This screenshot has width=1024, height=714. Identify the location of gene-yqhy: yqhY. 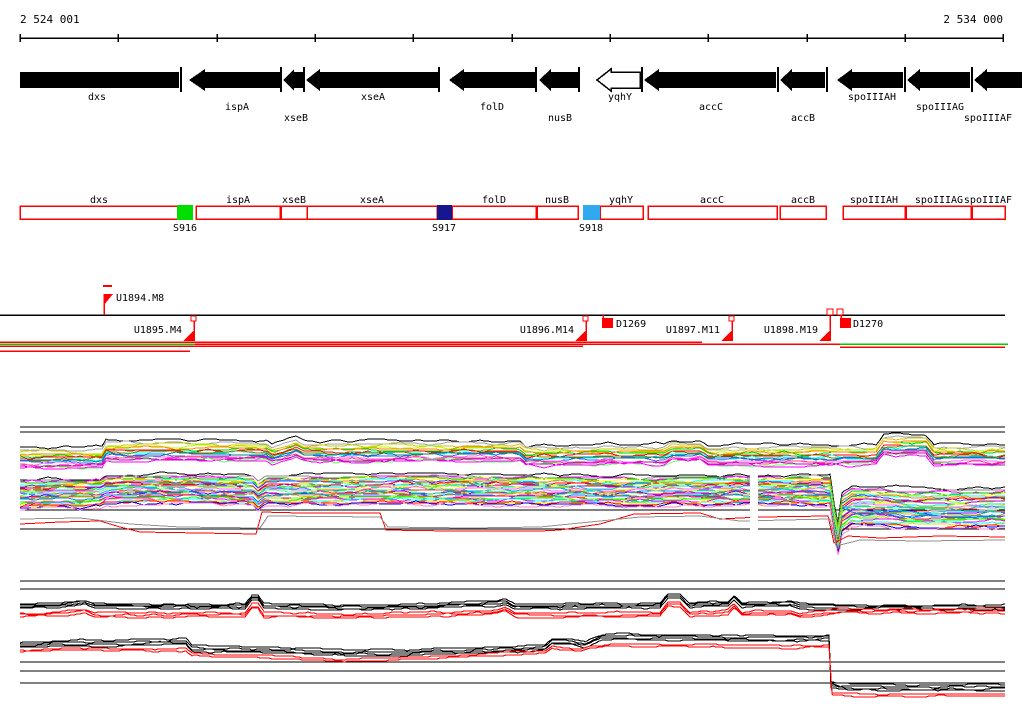
(619, 85).